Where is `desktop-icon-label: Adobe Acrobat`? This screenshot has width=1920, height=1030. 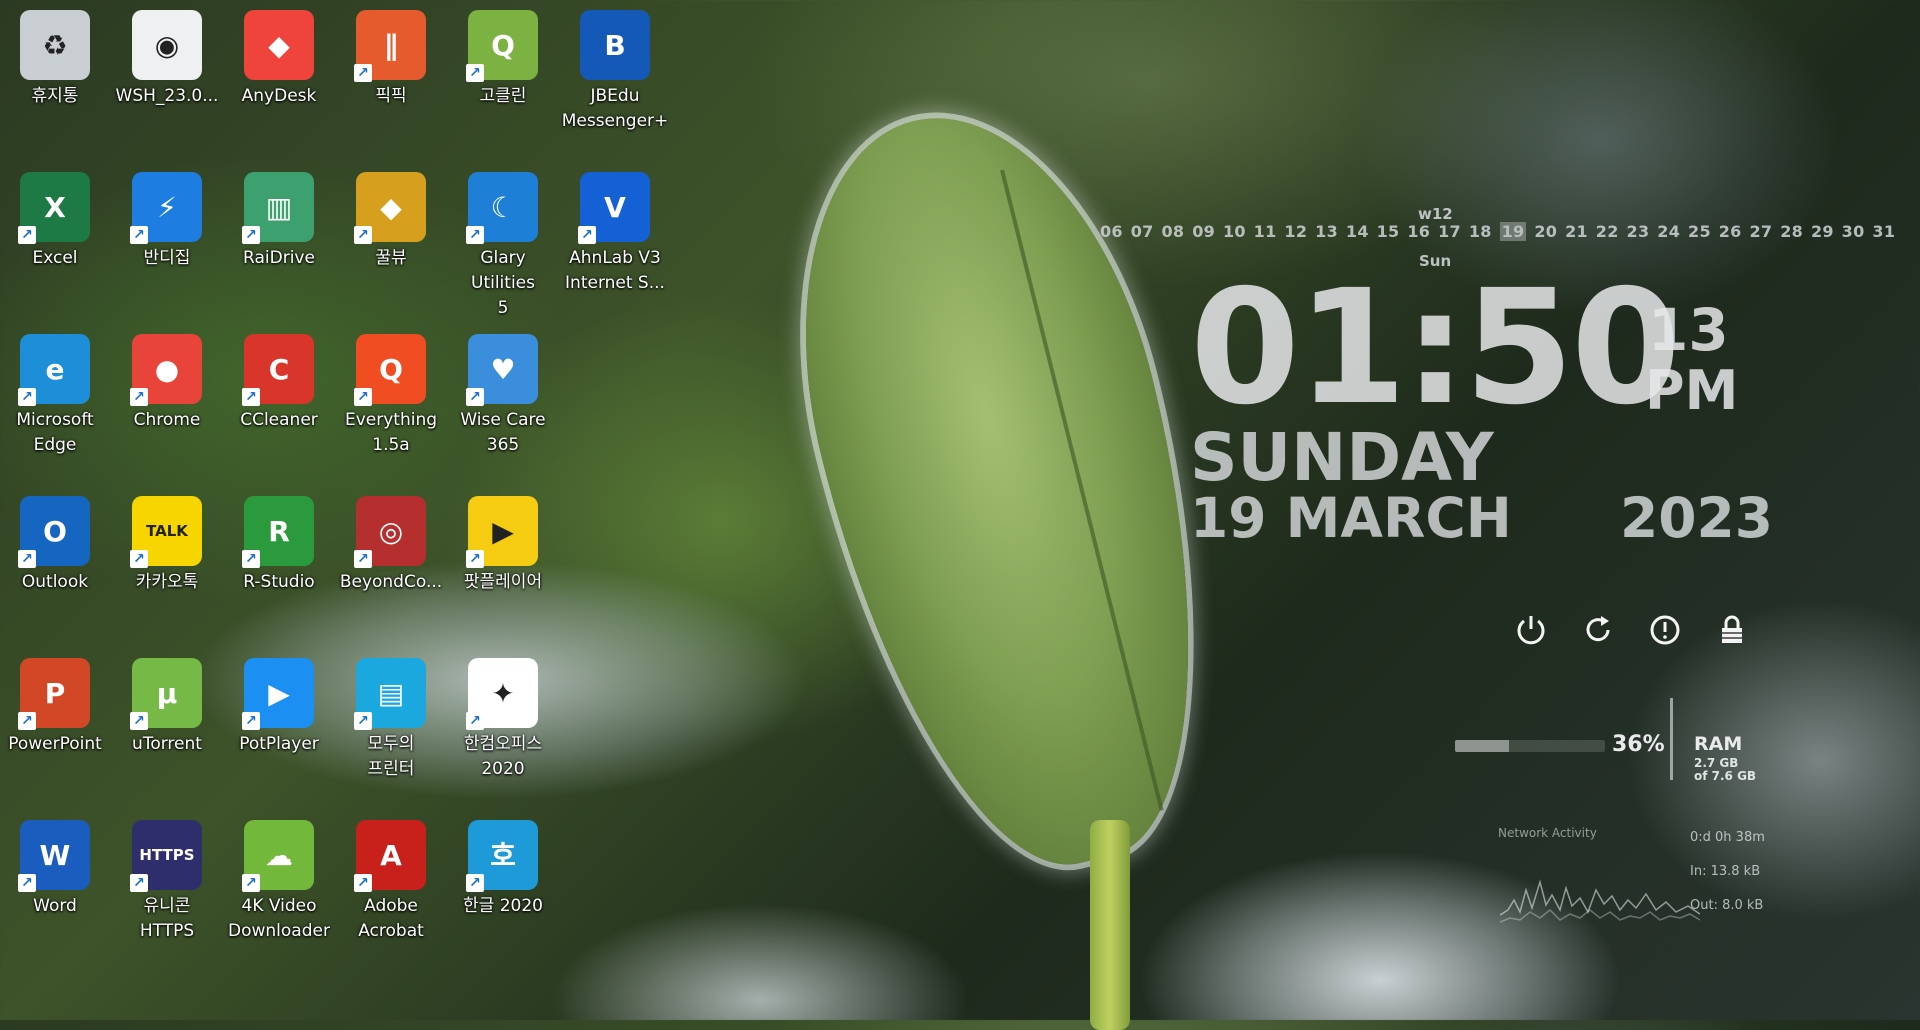 desktop-icon-label: Adobe Acrobat is located at coordinates (391, 918).